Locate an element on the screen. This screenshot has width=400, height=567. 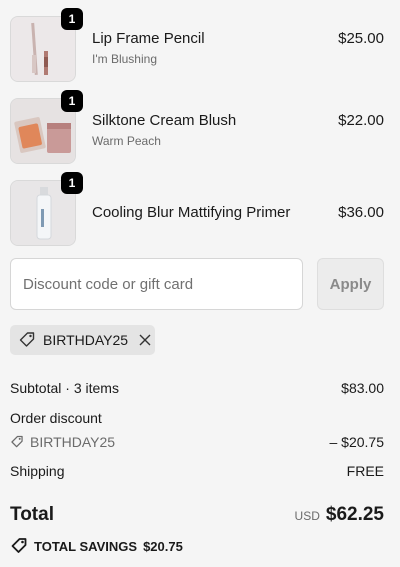
order-discount-row: Order discount is located at coordinates (197, 418).